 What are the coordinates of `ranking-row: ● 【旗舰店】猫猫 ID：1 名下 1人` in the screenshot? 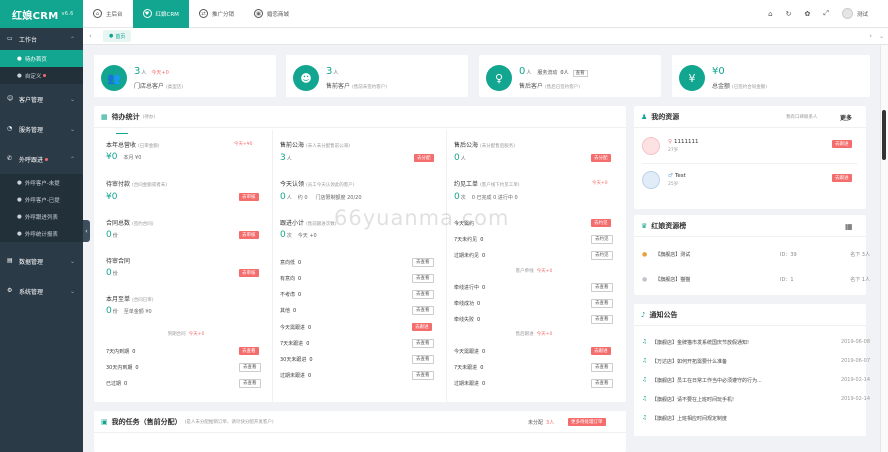 It's located at (756, 279).